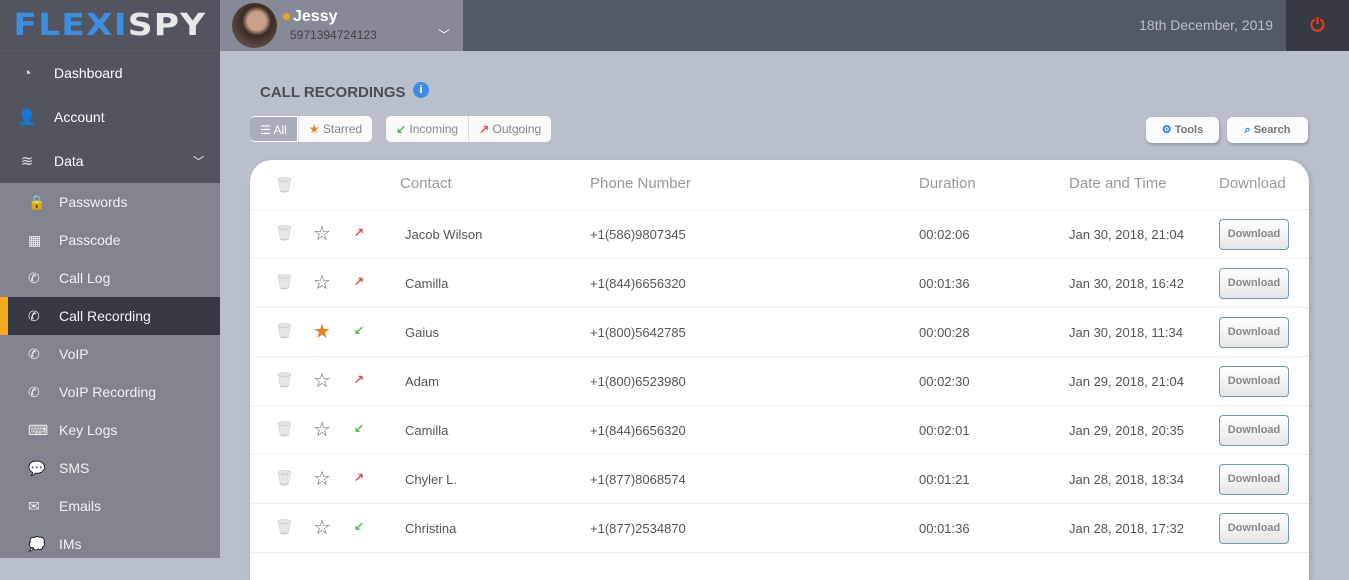  I want to click on sidebar-item-label: Passwords, so click(93, 202).